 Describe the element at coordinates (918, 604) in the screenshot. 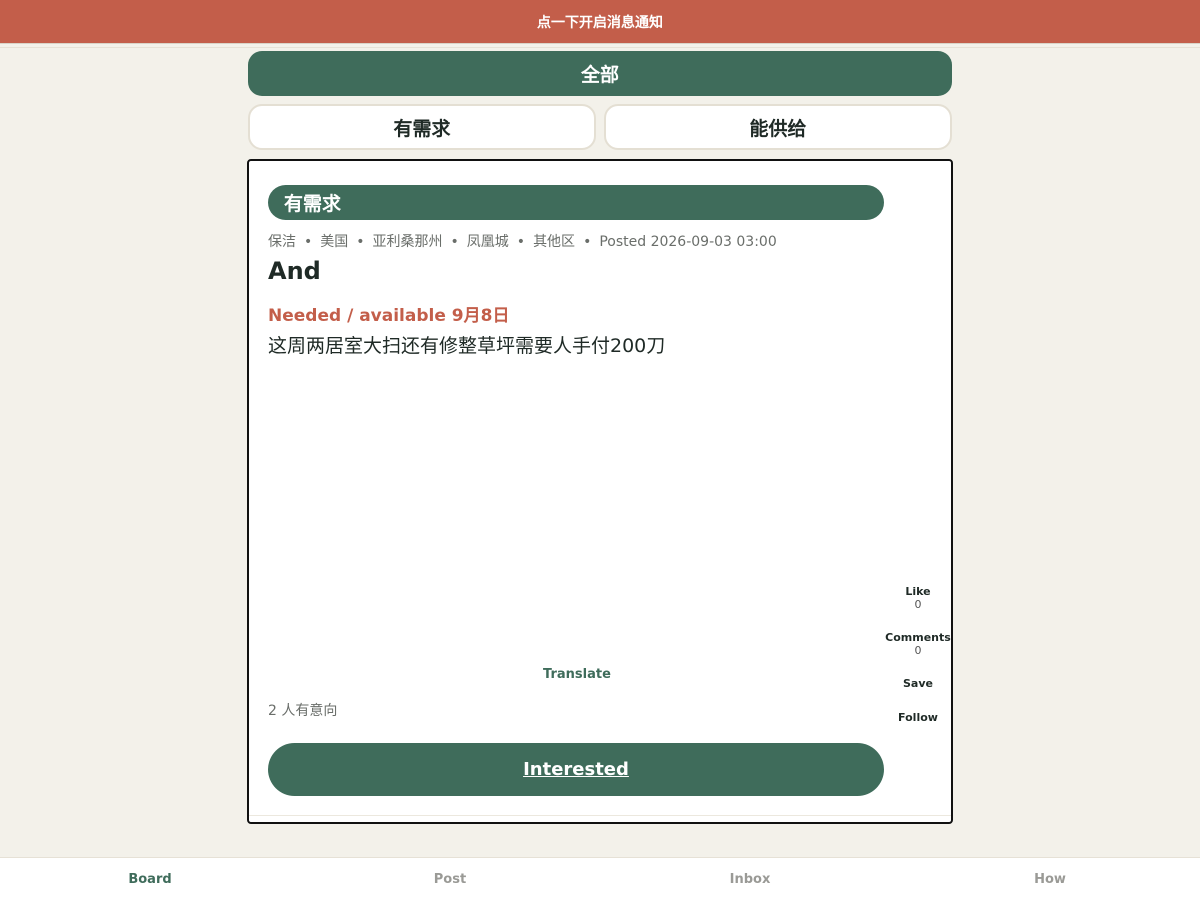

I see `like-count: 0` at that location.